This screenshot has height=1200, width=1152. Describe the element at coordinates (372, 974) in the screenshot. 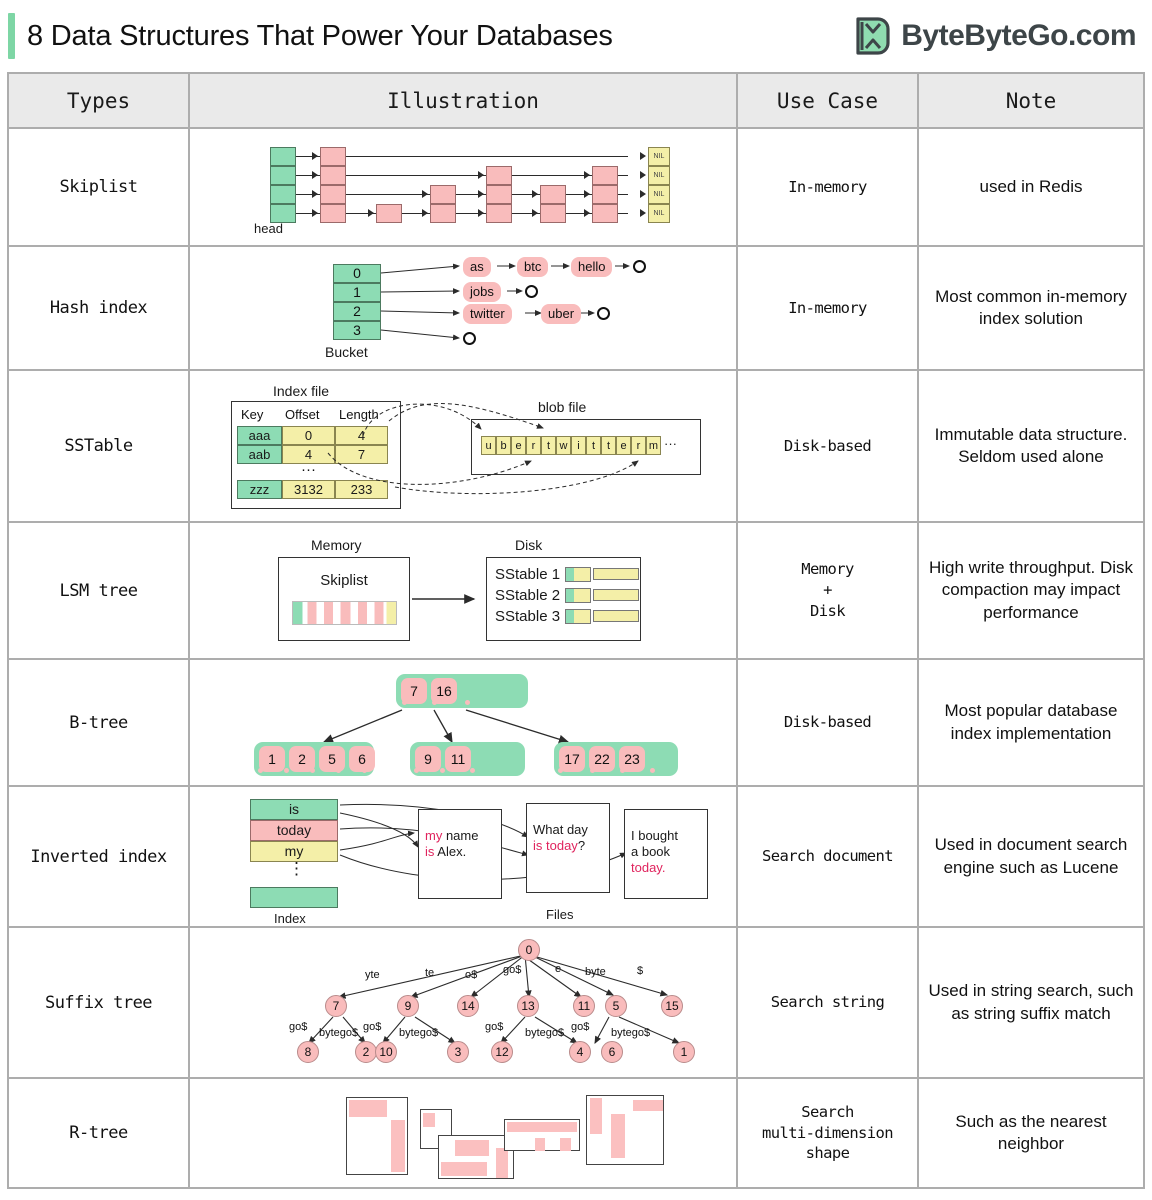

I see `suffix-edge-label: yte` at that location.